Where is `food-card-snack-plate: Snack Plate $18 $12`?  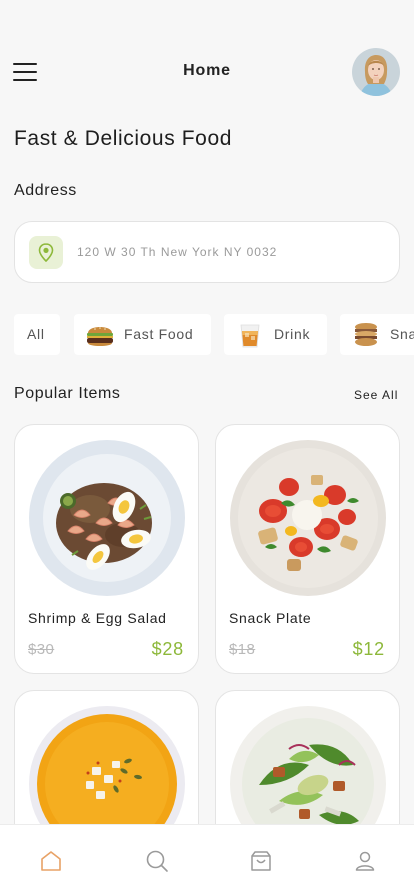
food-card-snack-plate: Snack Plate $18 $12 is located at coordinates (307, 549).